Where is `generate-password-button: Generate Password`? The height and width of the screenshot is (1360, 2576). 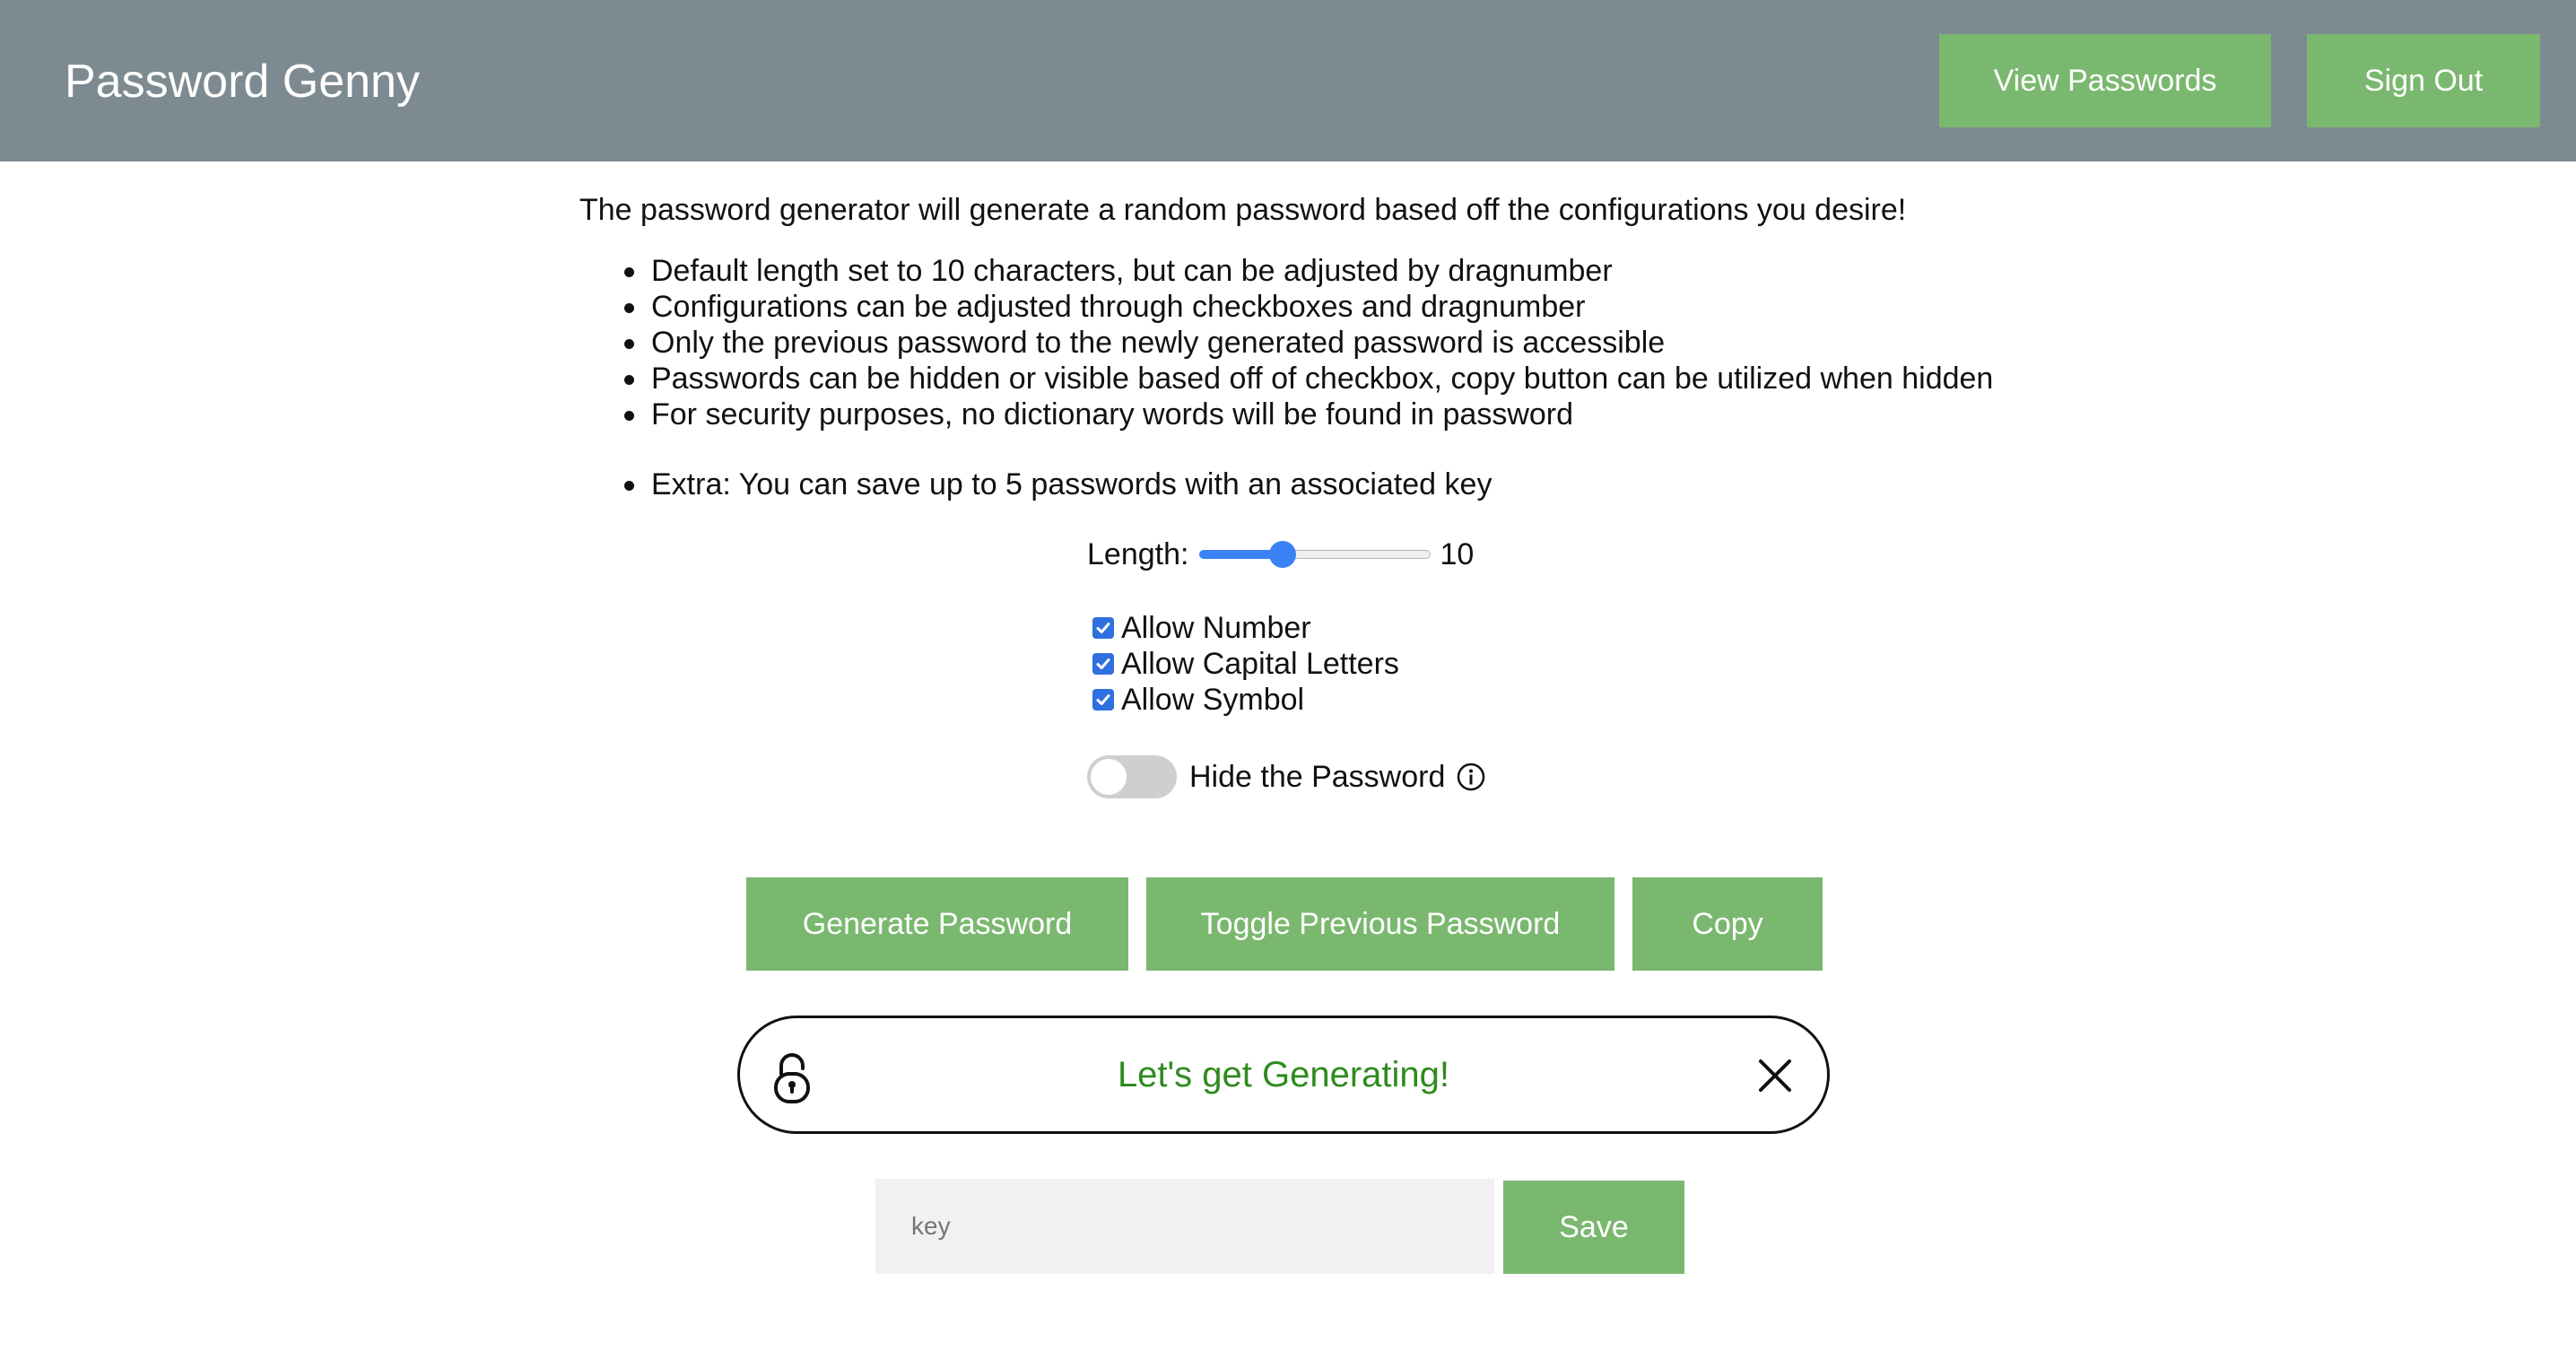
generate-password-button: Generate Password is located at coordinates (937, 924).